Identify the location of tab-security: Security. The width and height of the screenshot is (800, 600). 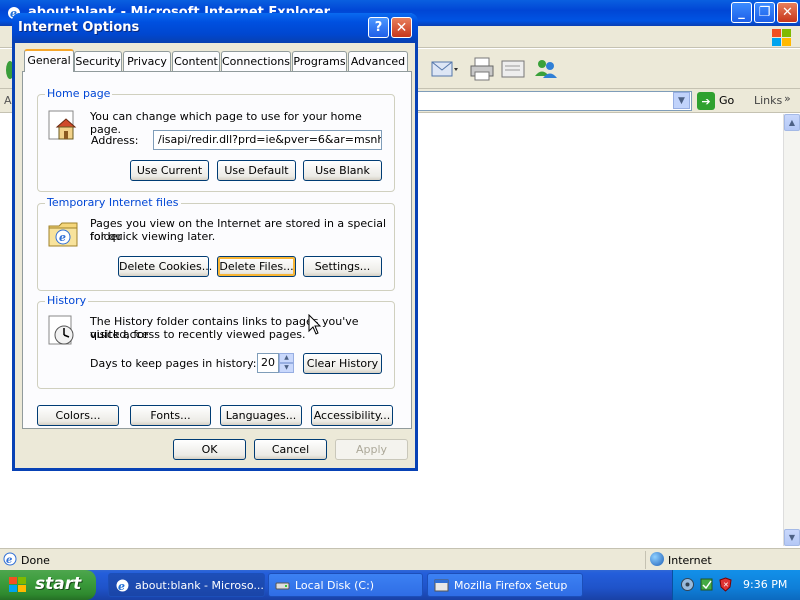
(98, 61).